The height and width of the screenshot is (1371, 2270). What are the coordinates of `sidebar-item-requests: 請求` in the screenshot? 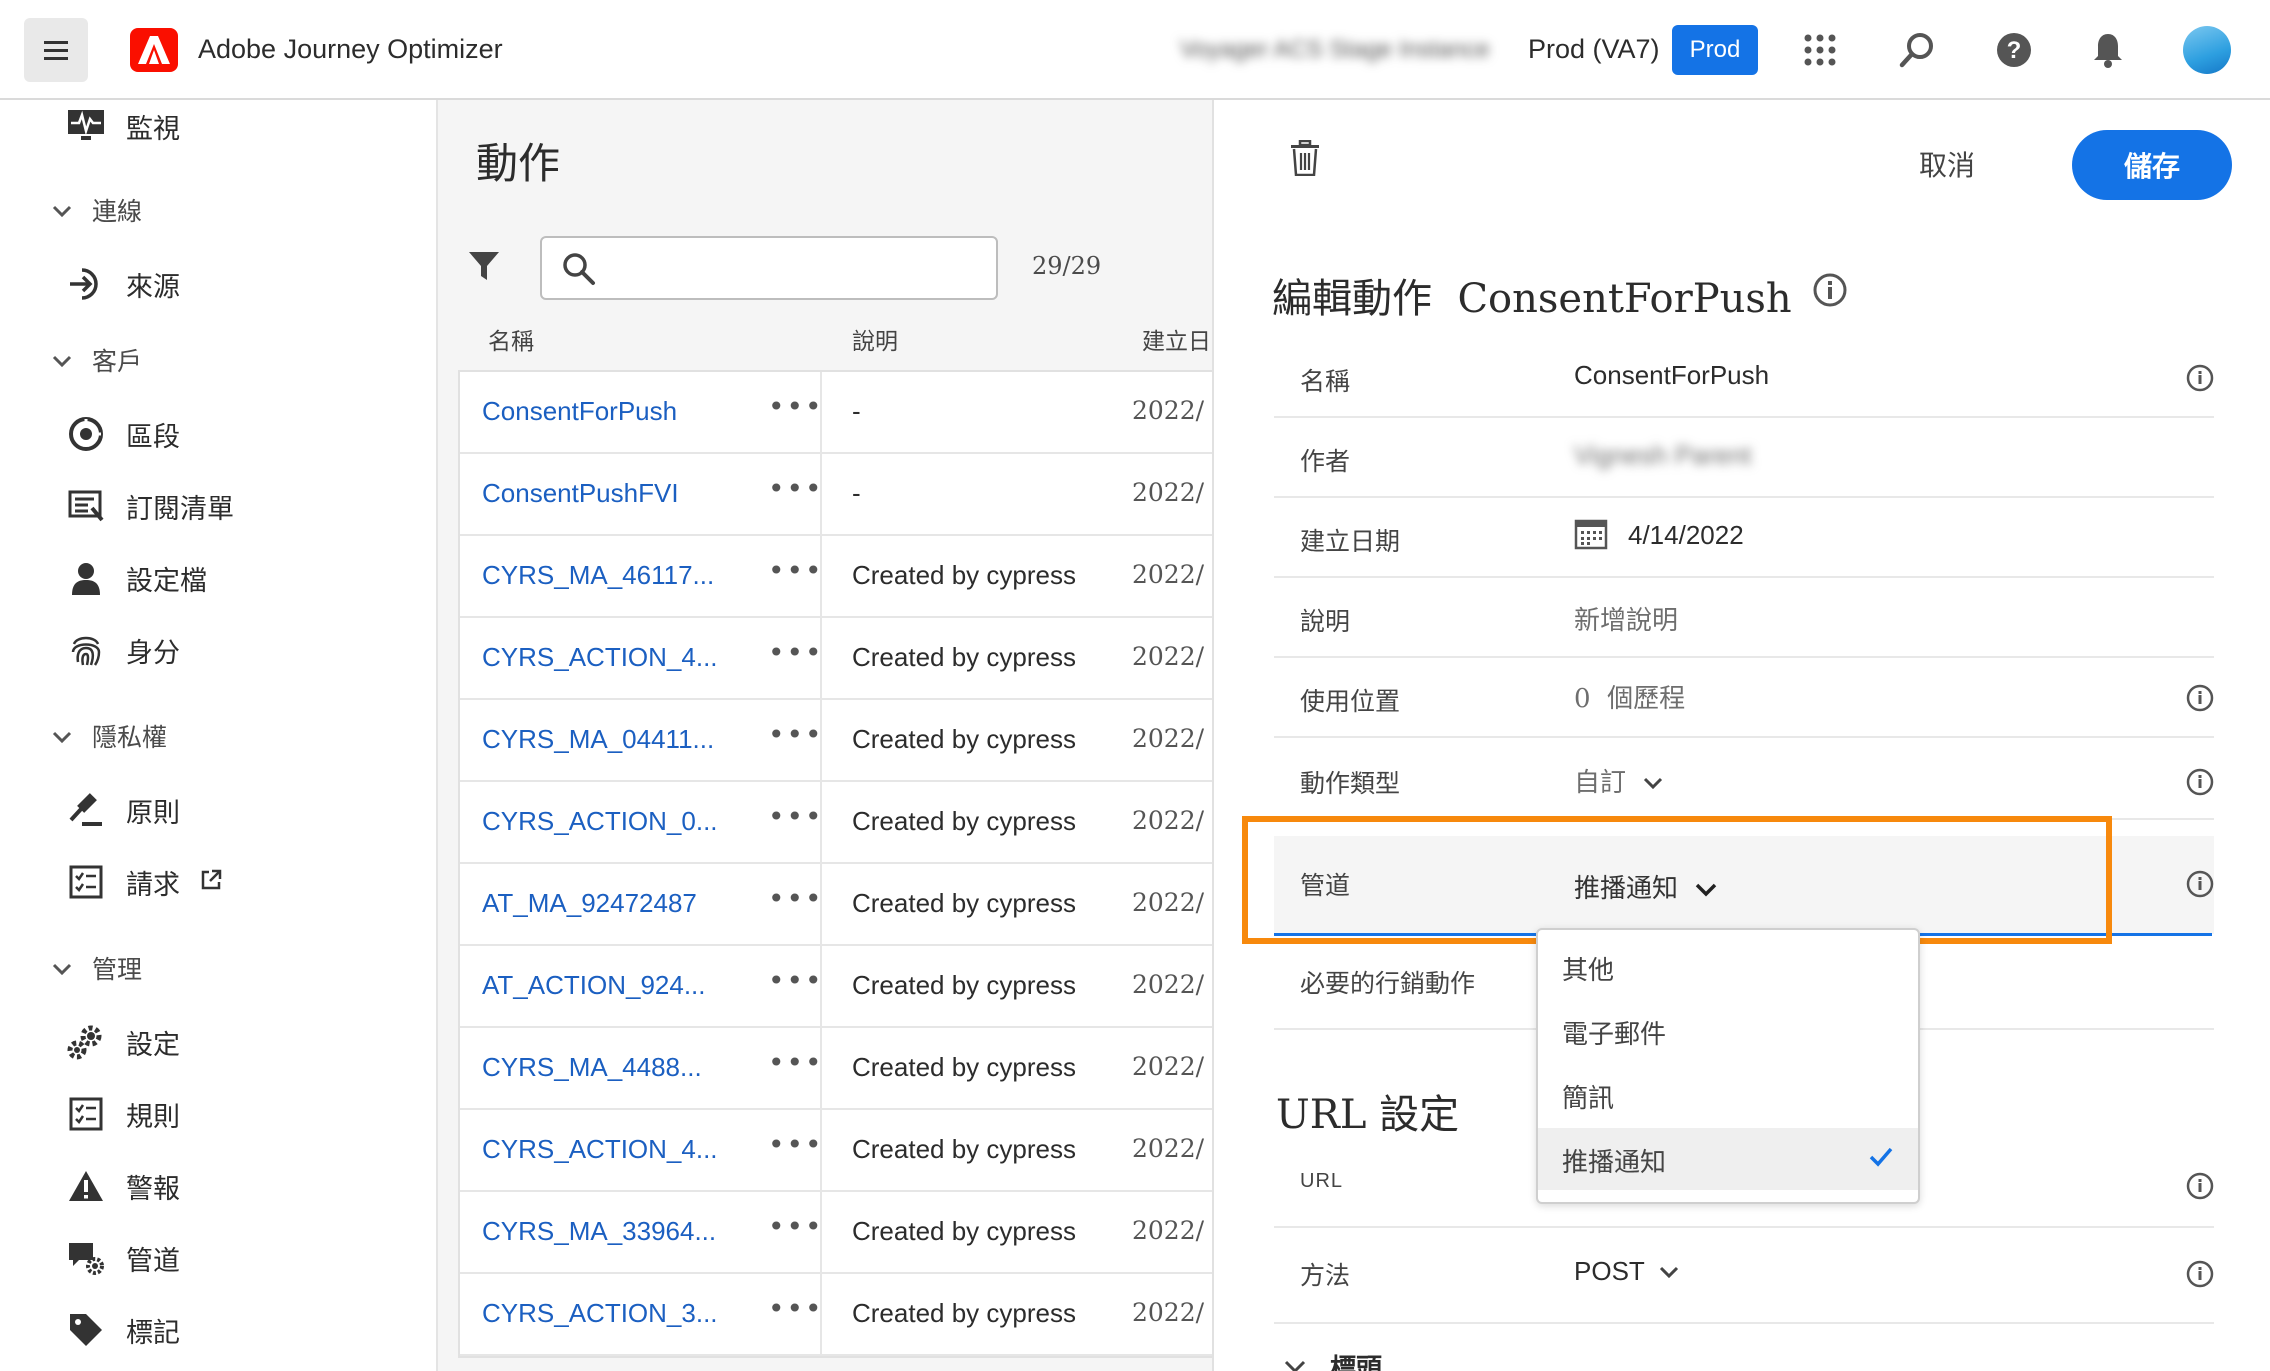 It's located at (144, 882).